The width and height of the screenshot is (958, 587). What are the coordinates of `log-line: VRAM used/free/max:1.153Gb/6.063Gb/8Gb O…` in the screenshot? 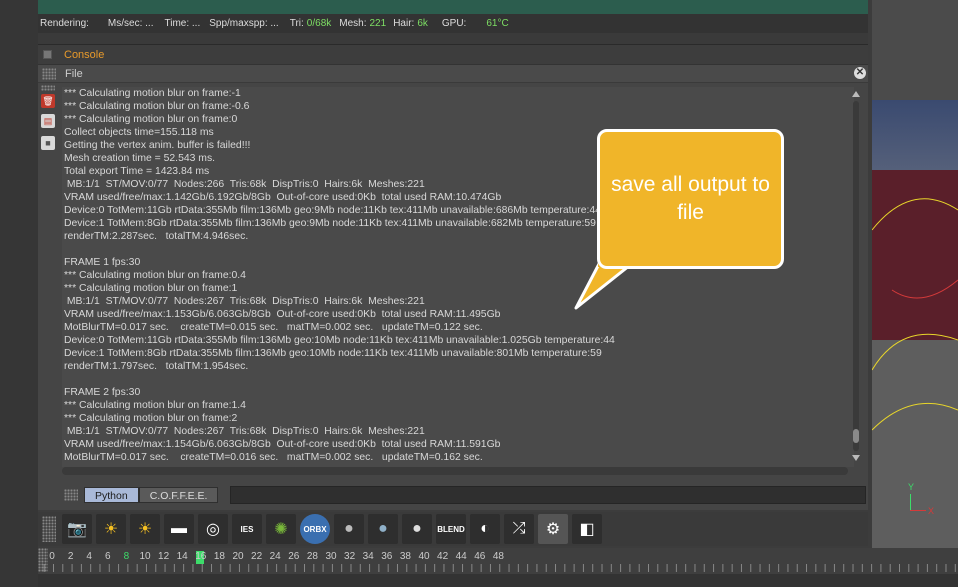 It's located at (282, 314).